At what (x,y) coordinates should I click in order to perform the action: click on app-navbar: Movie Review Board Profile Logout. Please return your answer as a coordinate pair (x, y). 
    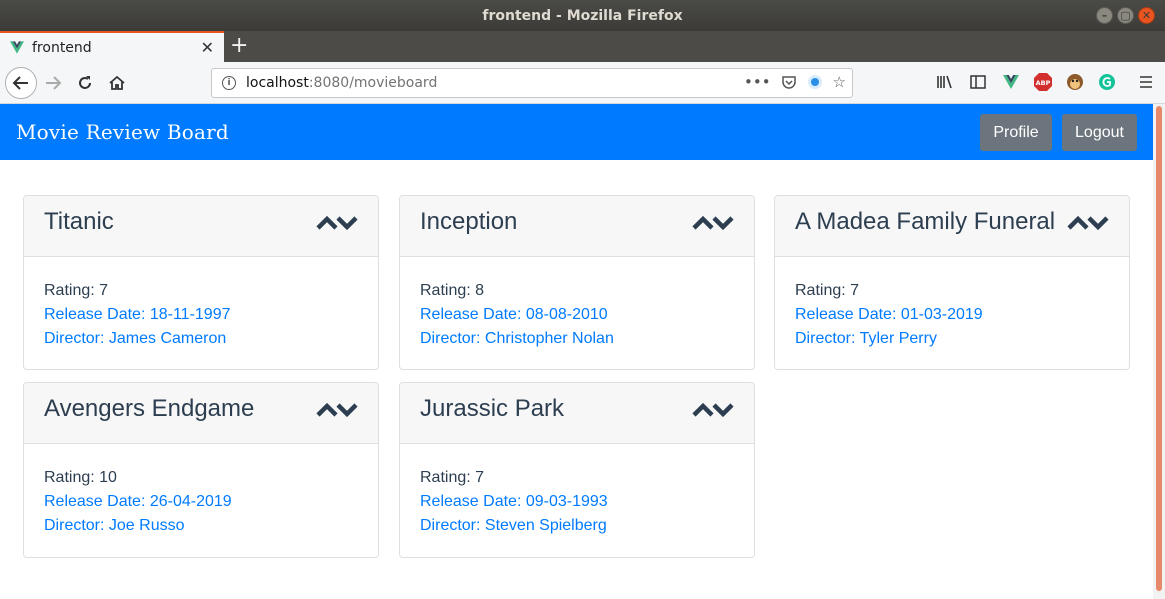
    Looking at the image, I should click on (576, 132).